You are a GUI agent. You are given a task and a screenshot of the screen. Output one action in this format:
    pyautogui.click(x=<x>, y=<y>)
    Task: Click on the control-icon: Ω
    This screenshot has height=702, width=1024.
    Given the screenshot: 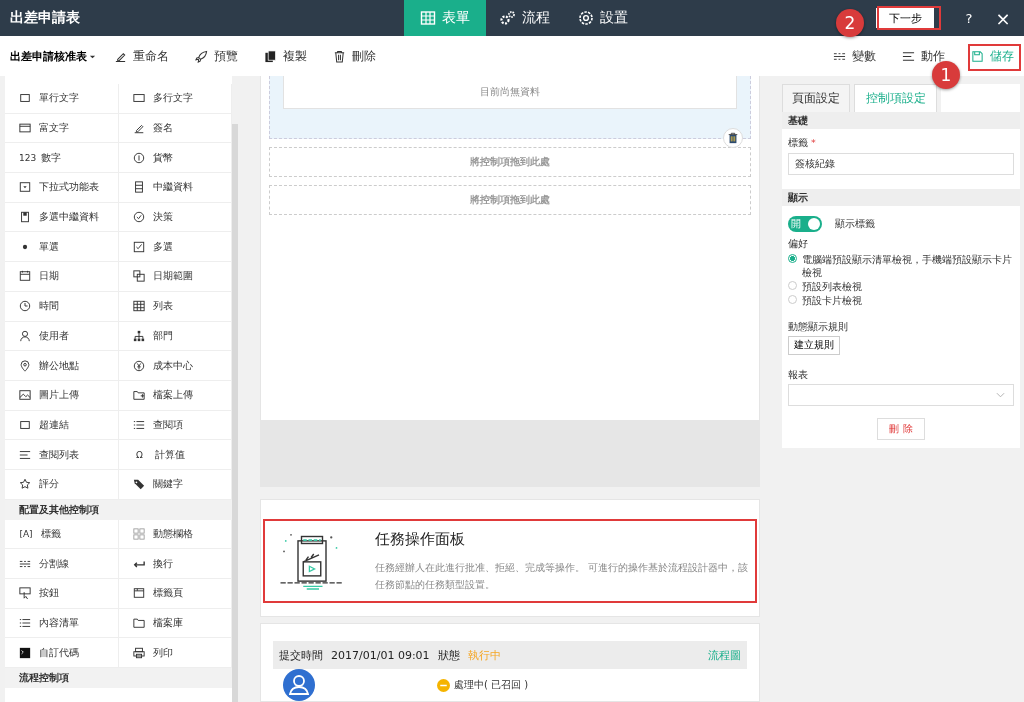 What is the action you would take?
    pyautogui.click(x=139, y=454)
    